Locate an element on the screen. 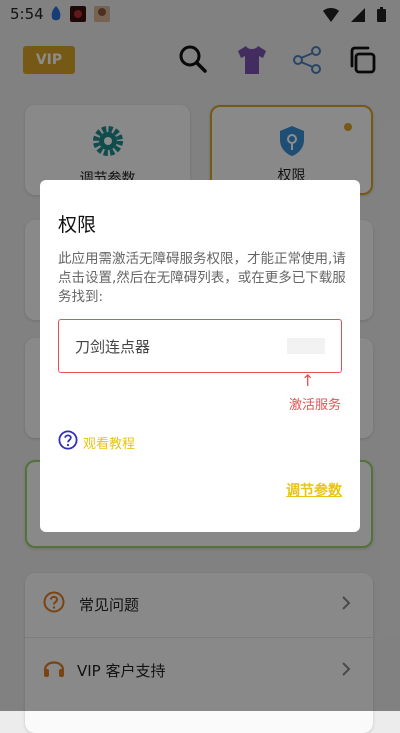 The width and height of the screenshot is (400, 733). arrow-up-icon: ↑ is located at coordinates (308, 380).